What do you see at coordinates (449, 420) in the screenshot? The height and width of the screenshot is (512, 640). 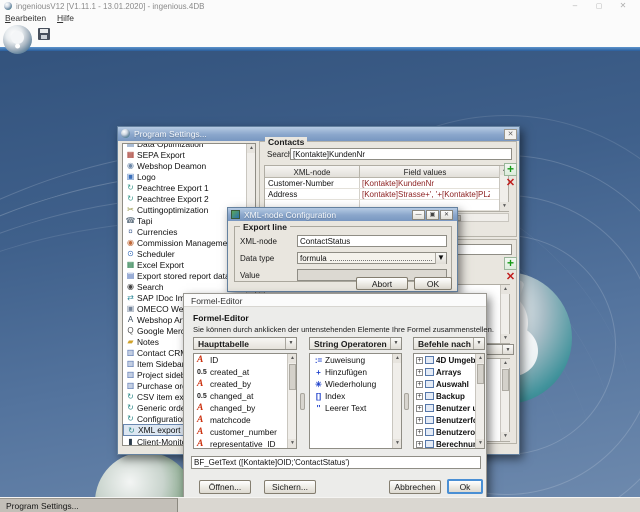 I see `command-group-item: +Benutzerformulare` at bounding box center [449, 420].